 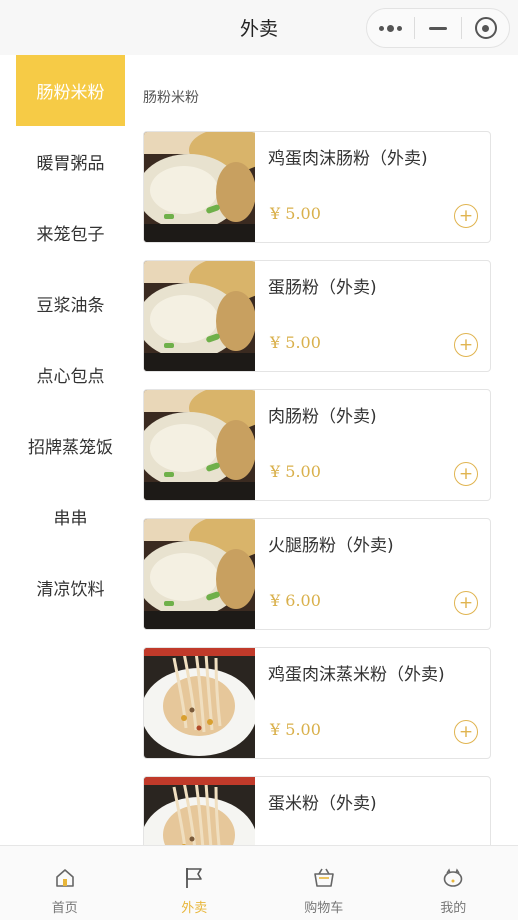 What do you see at coordinates (356, 675) in the screenshot?
I see `product-name: 鸡蛋肉沫蒸米粉（外卖)` at bounding box center [356, 675].